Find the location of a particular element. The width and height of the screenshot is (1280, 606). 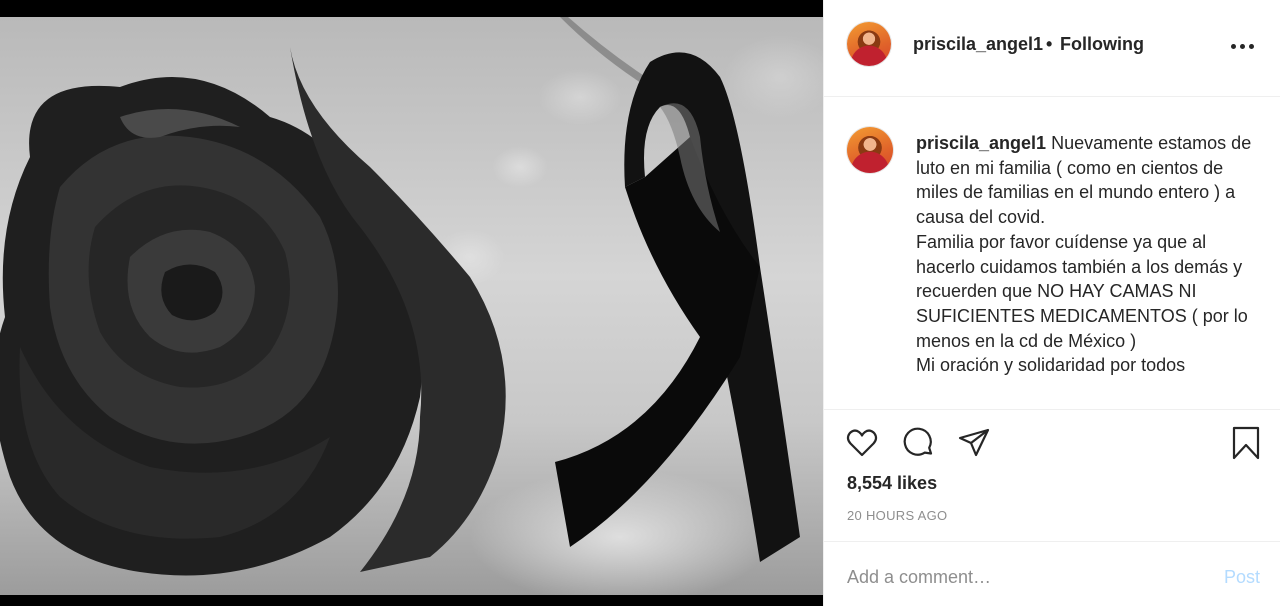

caption-divider is located at coordinates (1052, 409).